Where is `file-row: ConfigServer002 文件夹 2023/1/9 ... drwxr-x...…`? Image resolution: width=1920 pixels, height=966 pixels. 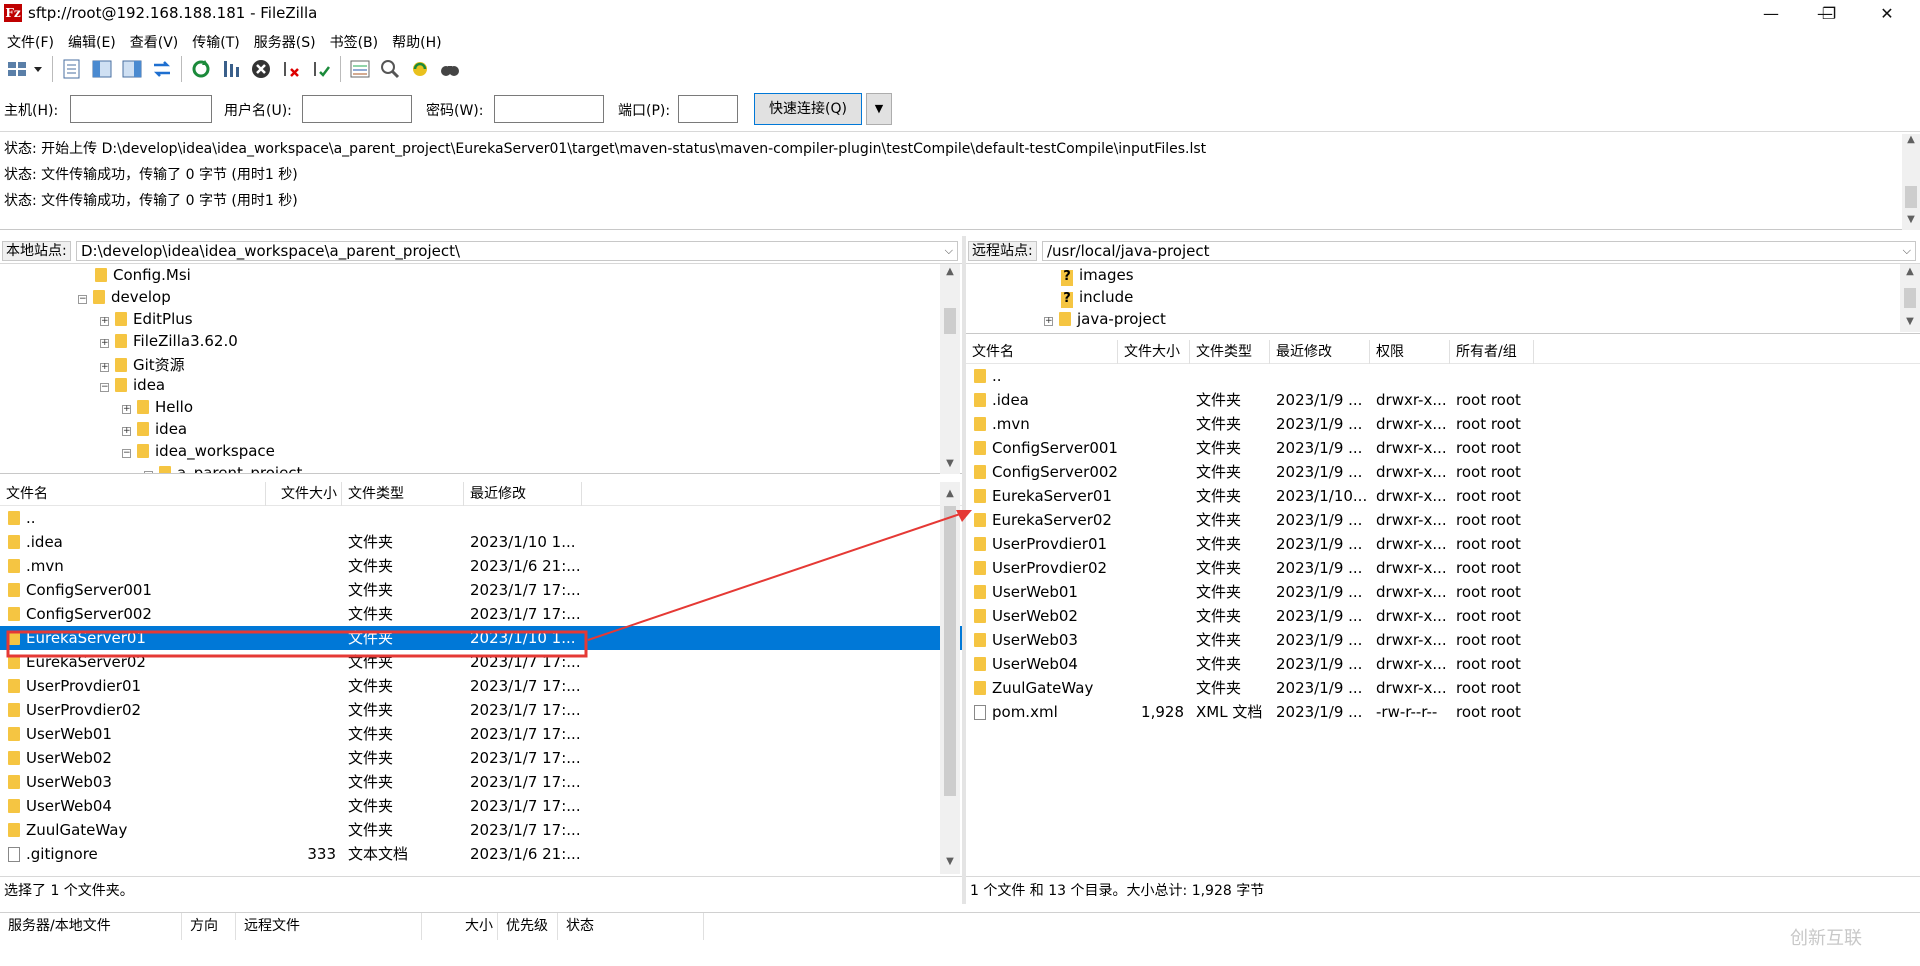
file-row: ConfigServer002 文件夹 2023/1/9 ... drwxr-x...… is located at coordinates (1443, 472).